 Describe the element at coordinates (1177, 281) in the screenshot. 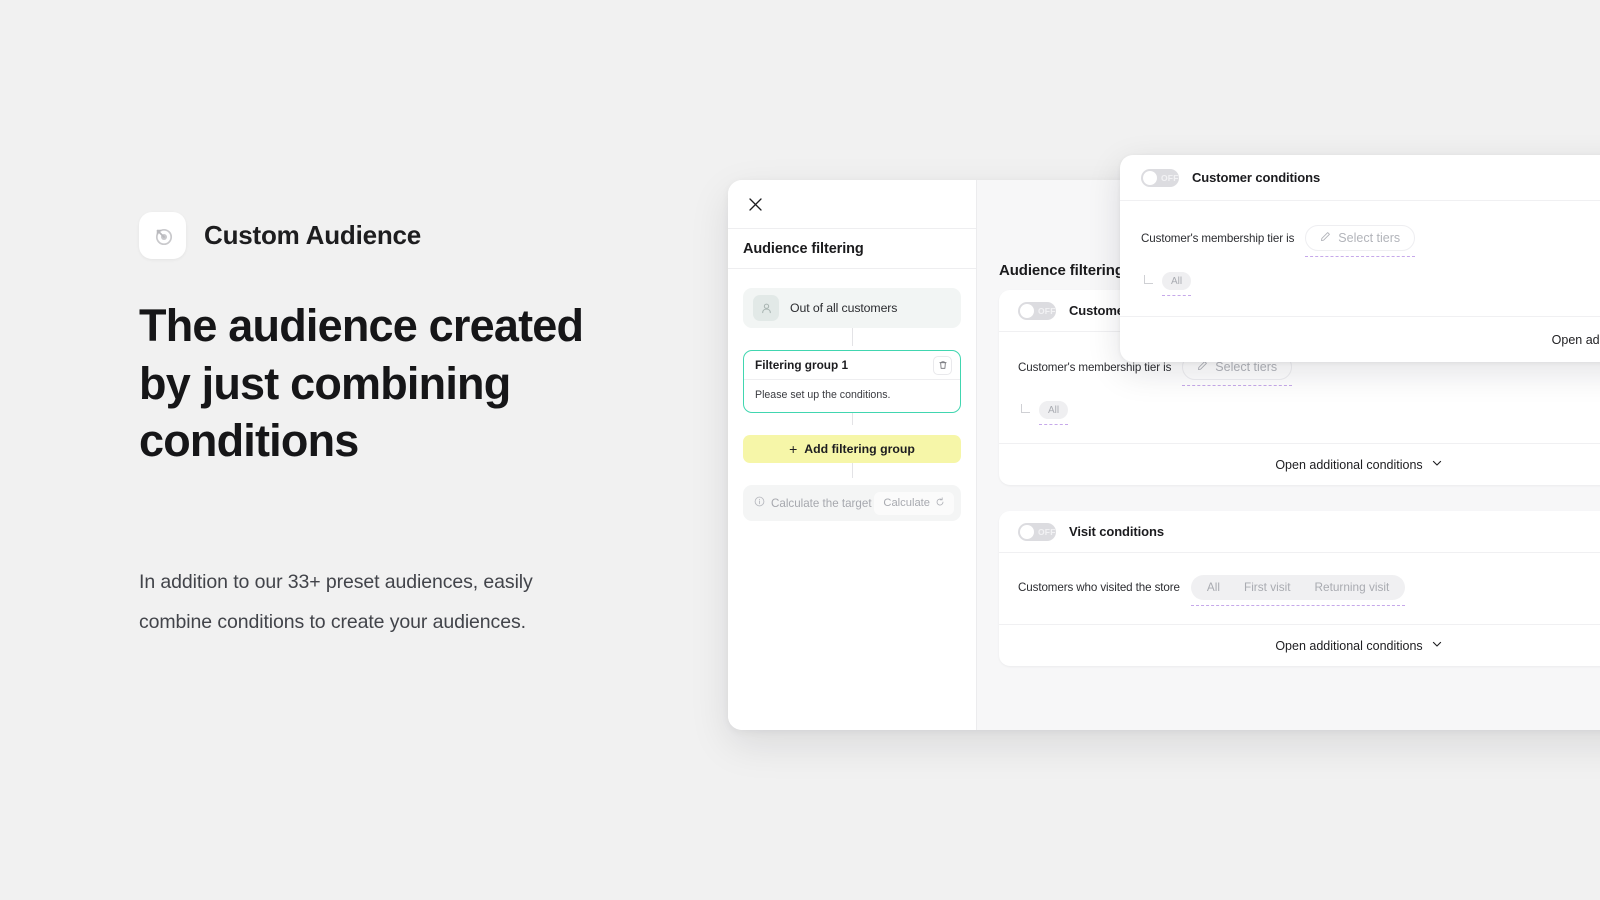

I see `overlay-tier-all-chip: All` at that location.